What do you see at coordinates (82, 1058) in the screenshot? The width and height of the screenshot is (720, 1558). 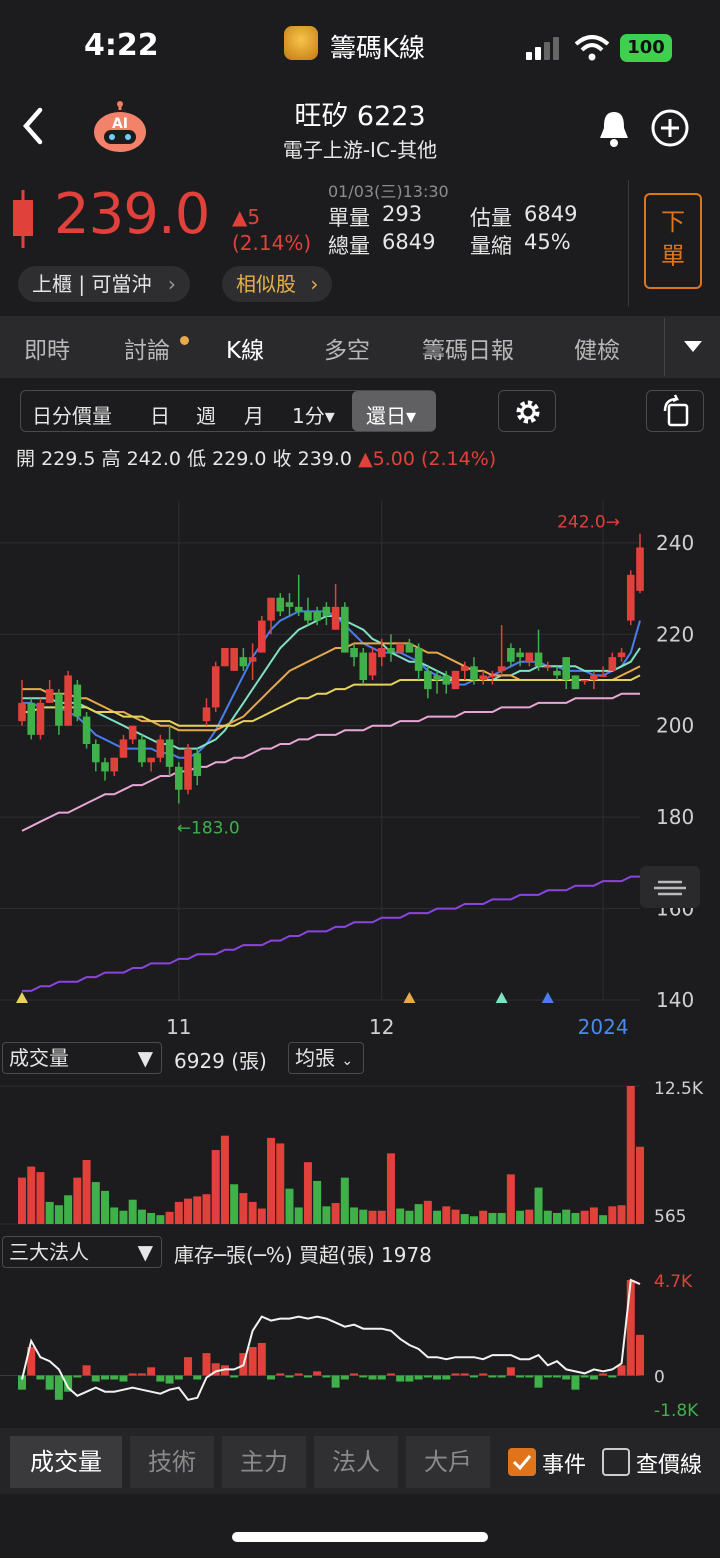 I see `volume-indicator-select: 成交量 ▼` at bounding box center [82, 1058].